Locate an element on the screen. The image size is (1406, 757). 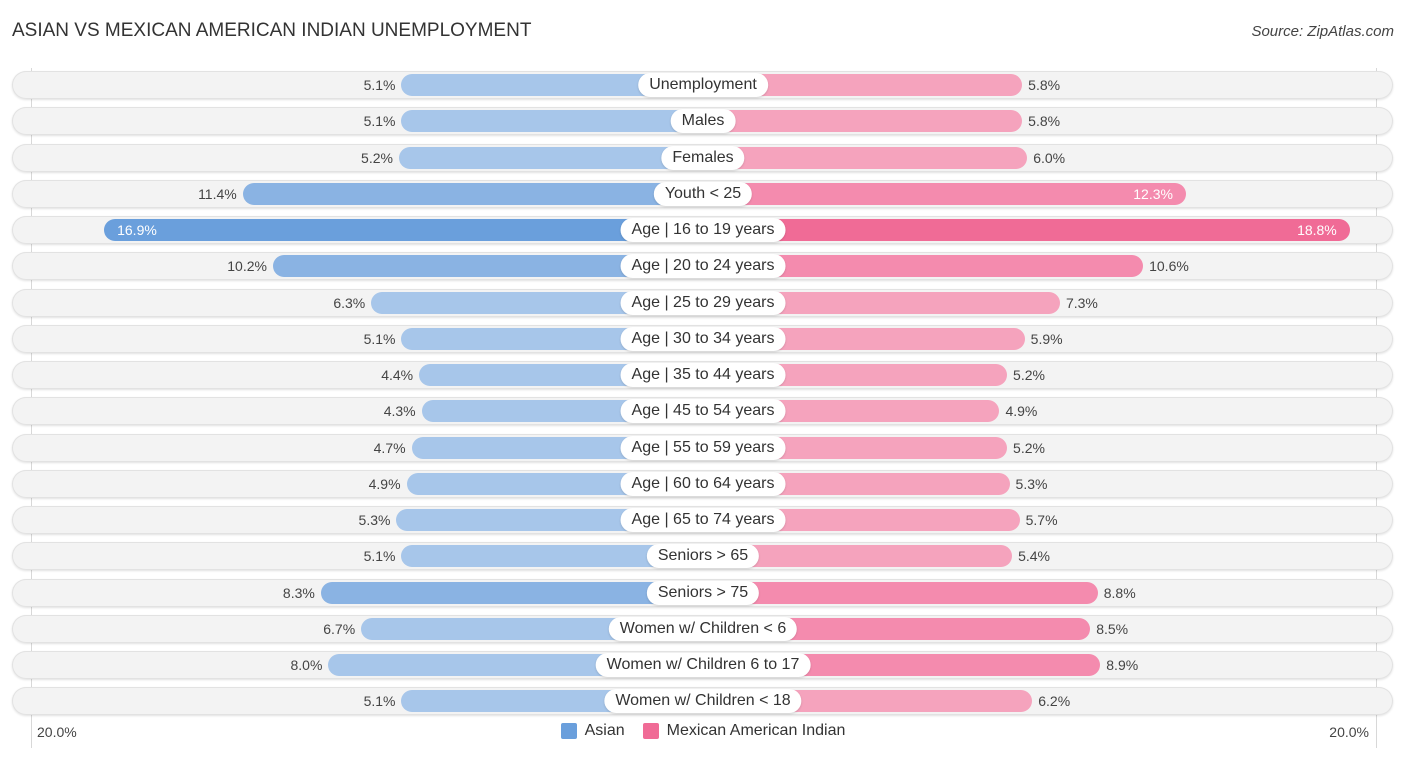
category-label: Women w/ Children < 6 is located at coordinates (703, 628).